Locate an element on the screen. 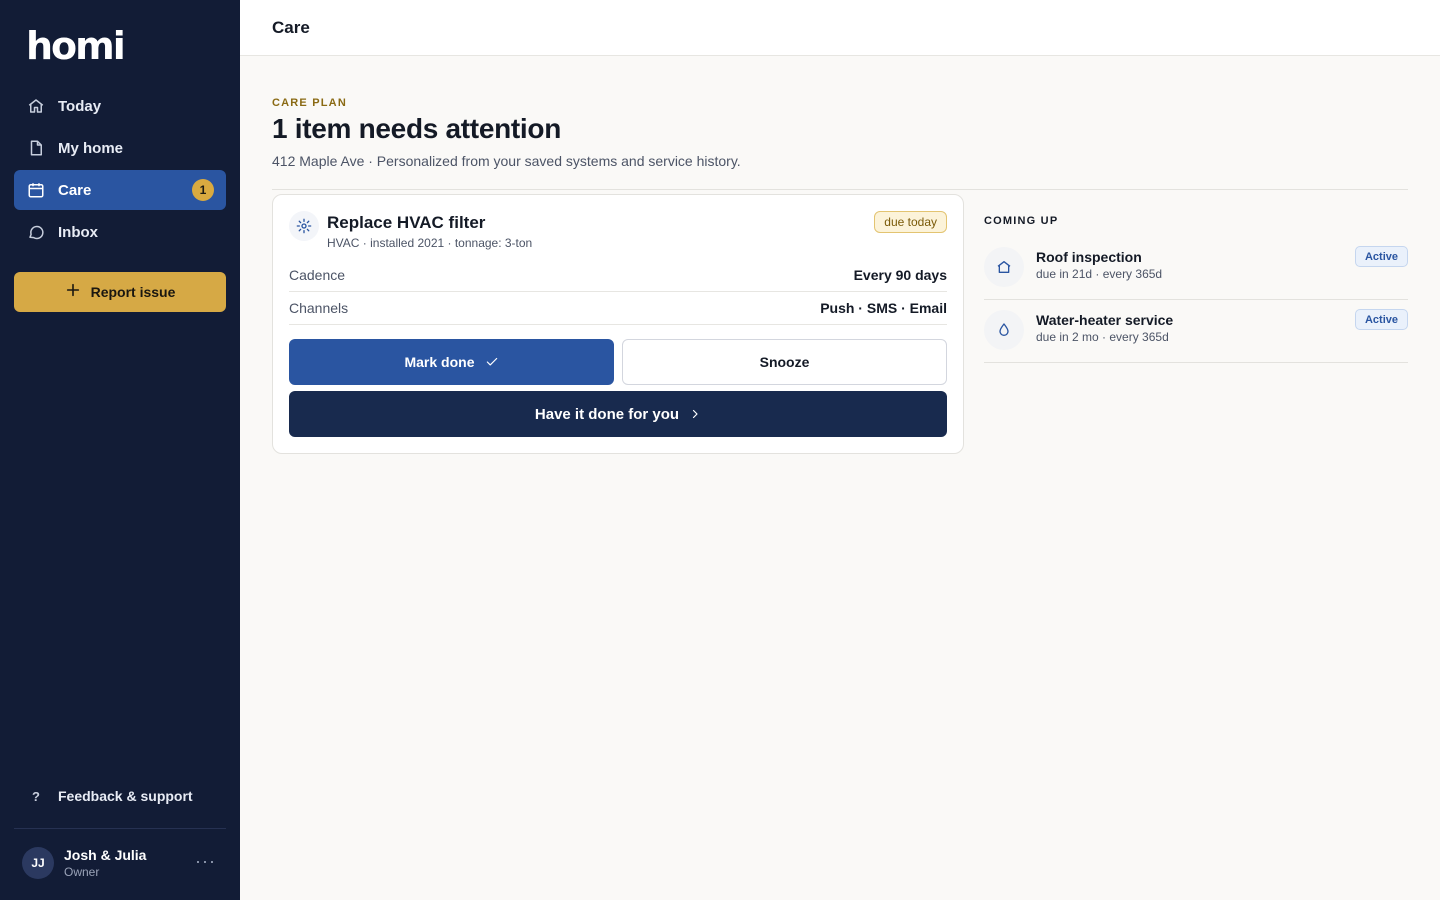 The width and height of the screenshot is (1440, 900). channels-value: Push · SMS · Email is located at coordinates (883, 308).